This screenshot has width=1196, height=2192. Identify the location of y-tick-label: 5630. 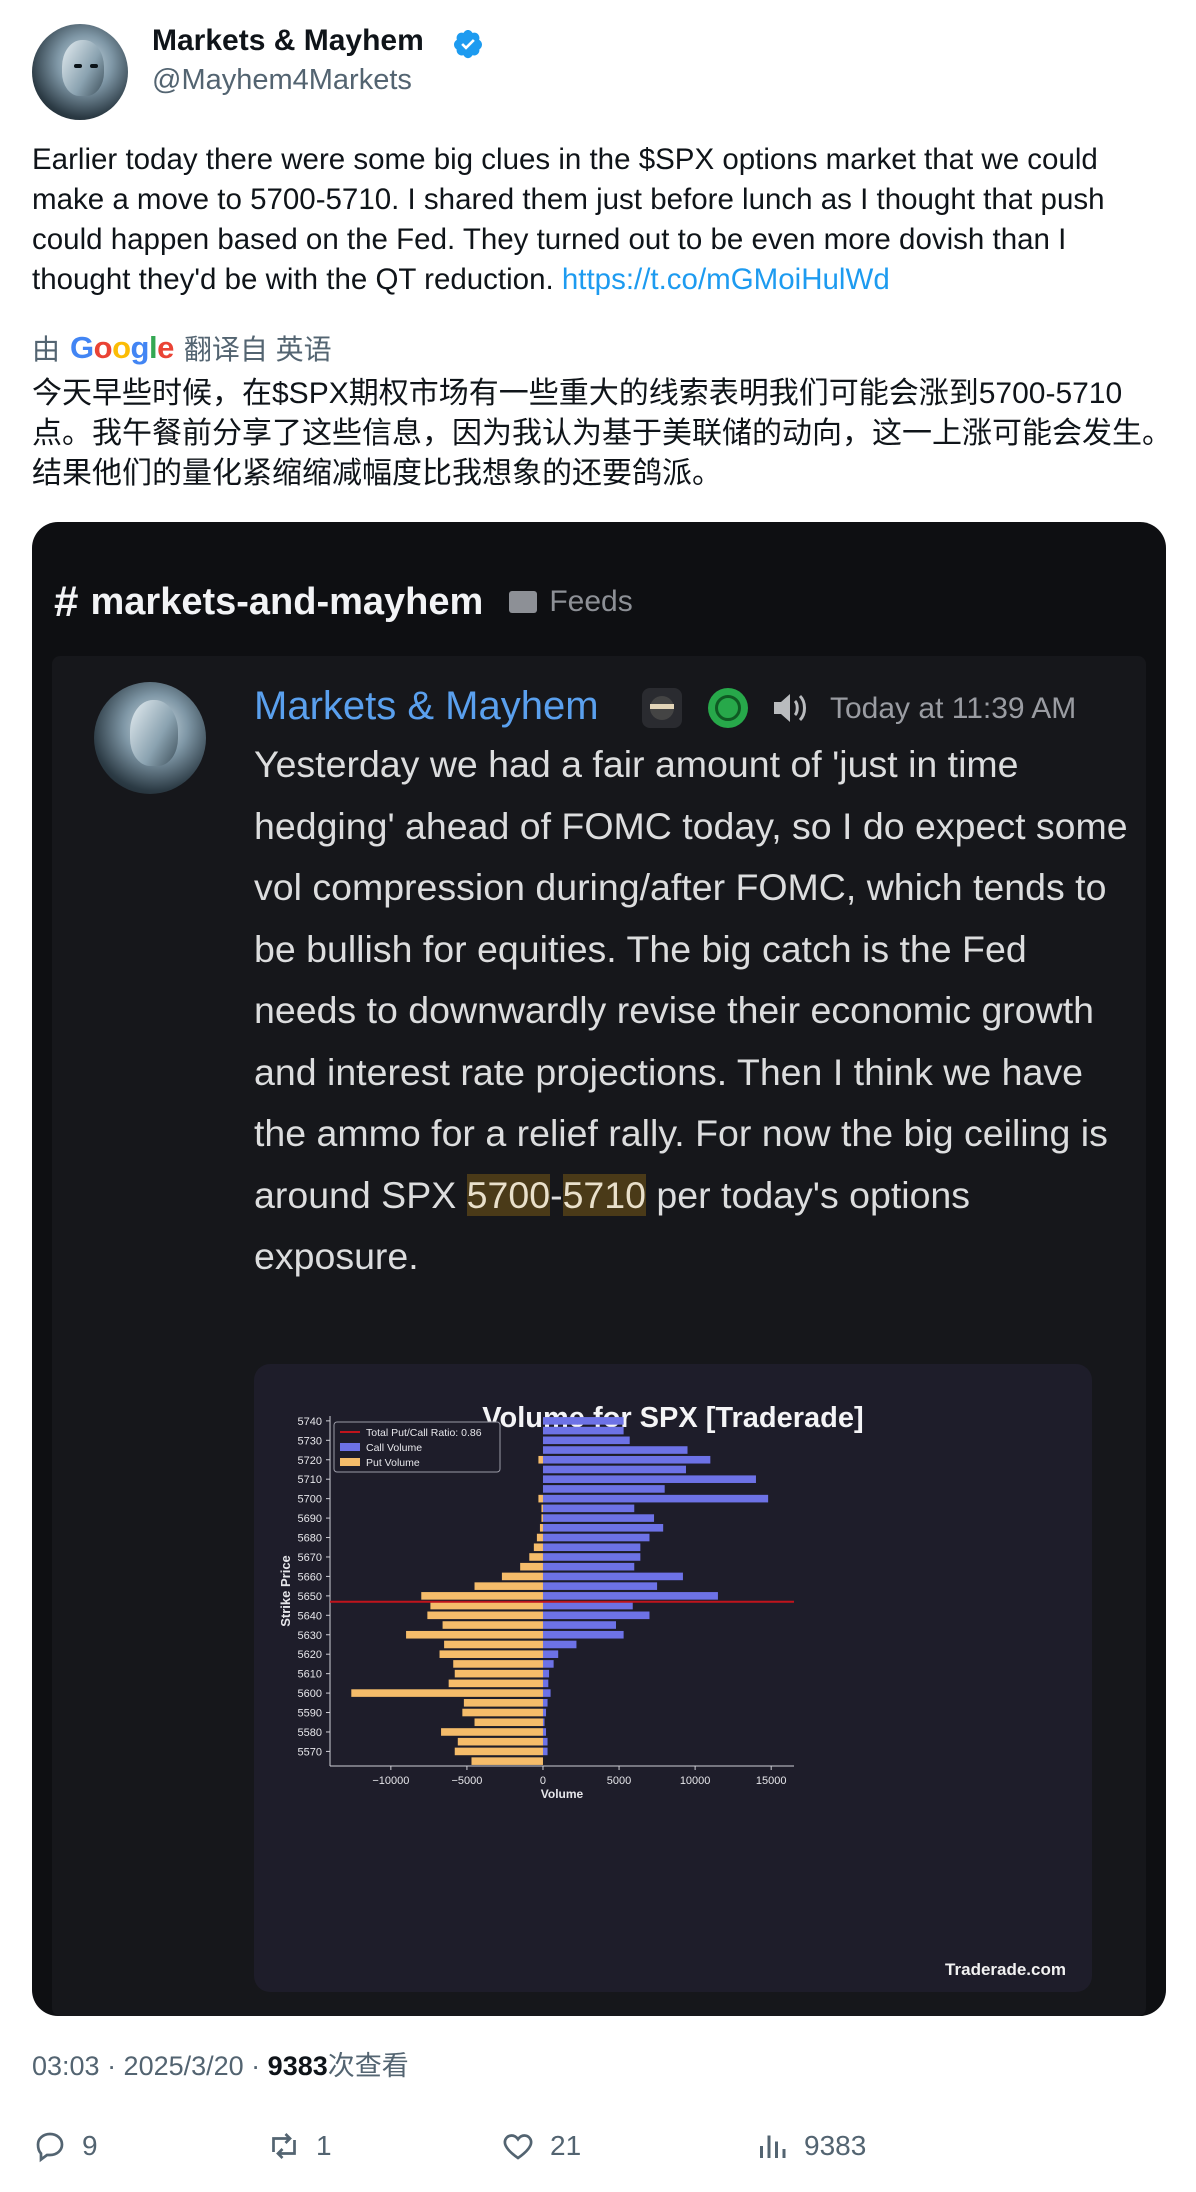
(310, 1636).